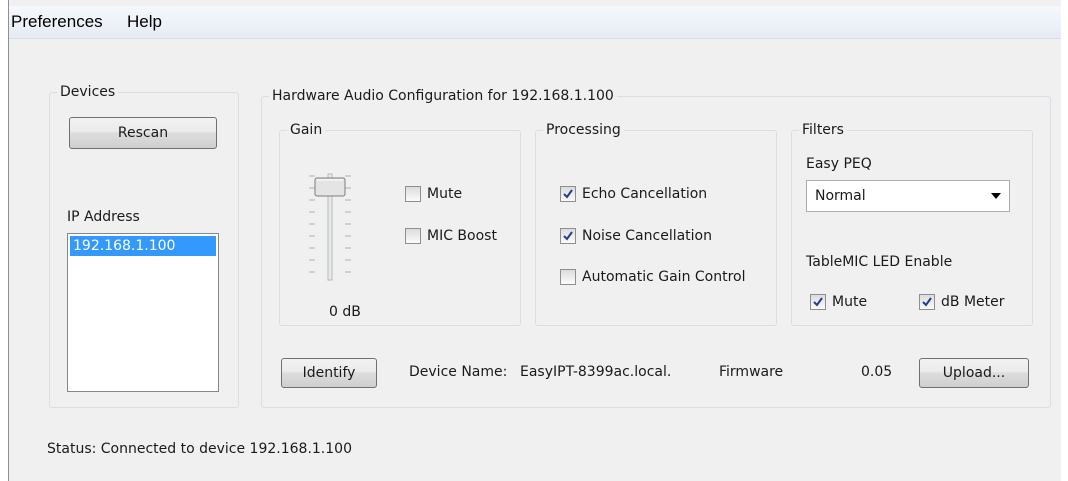 The height and width of the screenshot is (481, 1068). I want to click on filters-legend: Filters, so click(823, 130).